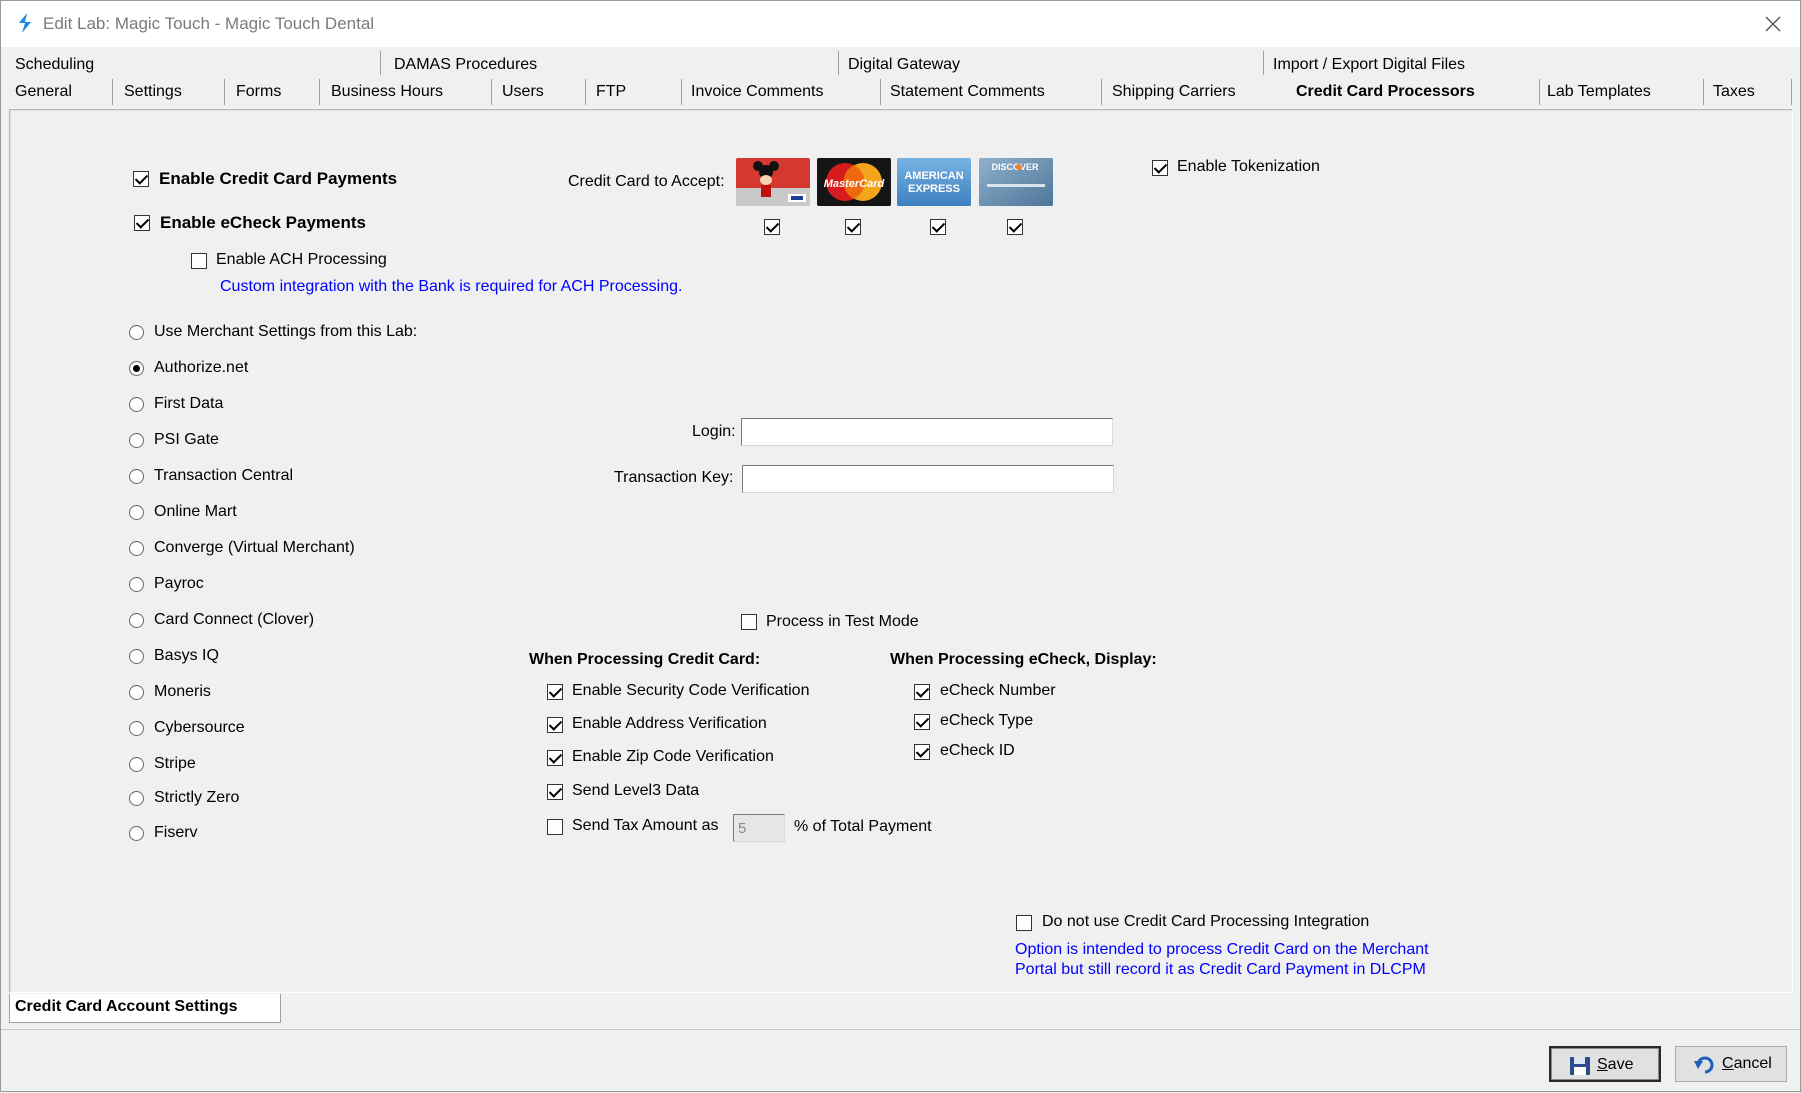 This screenshot has height=1093, width=1801. I want to click on tab-credit-card-processors: Credit Card Processors, so click(1383, 93).